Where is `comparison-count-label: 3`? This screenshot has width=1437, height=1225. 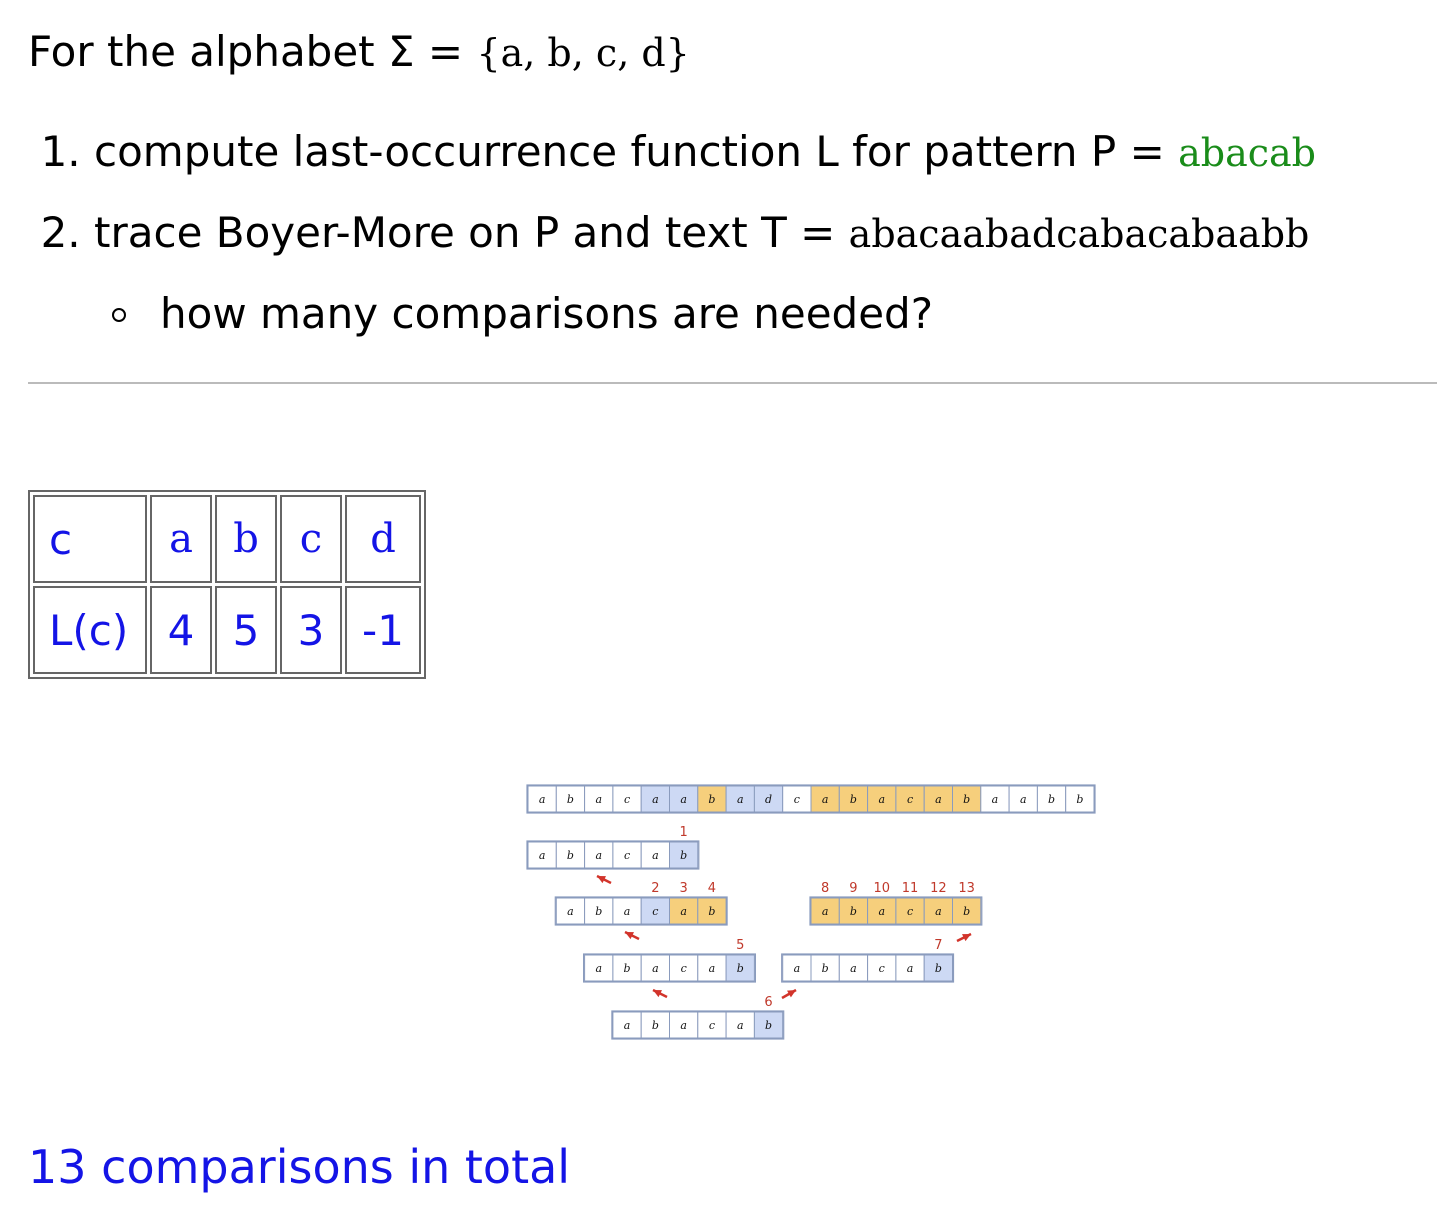 comparison-count-label: 3 is located at coordinates (684, 888).